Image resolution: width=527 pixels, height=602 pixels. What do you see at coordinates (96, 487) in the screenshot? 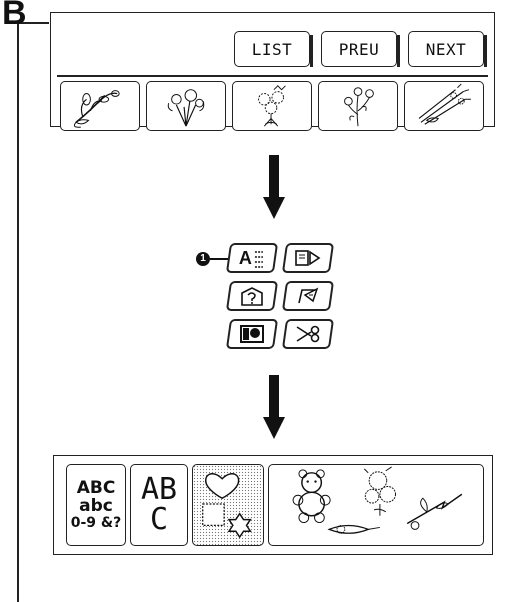
I see `alphabet-uppercase-label: ABC` at bounding box center [96, 487].